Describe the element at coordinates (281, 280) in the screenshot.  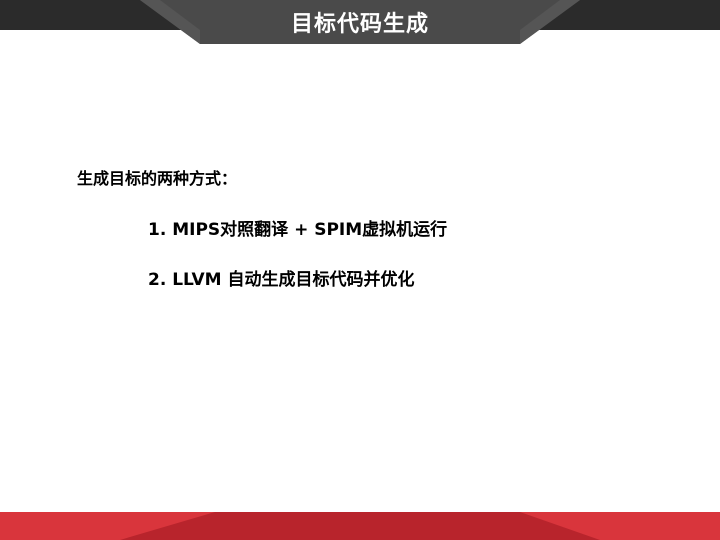
I see `method-item-llvm: 2. LLVM 自动生成目标代码并优化` at that location.